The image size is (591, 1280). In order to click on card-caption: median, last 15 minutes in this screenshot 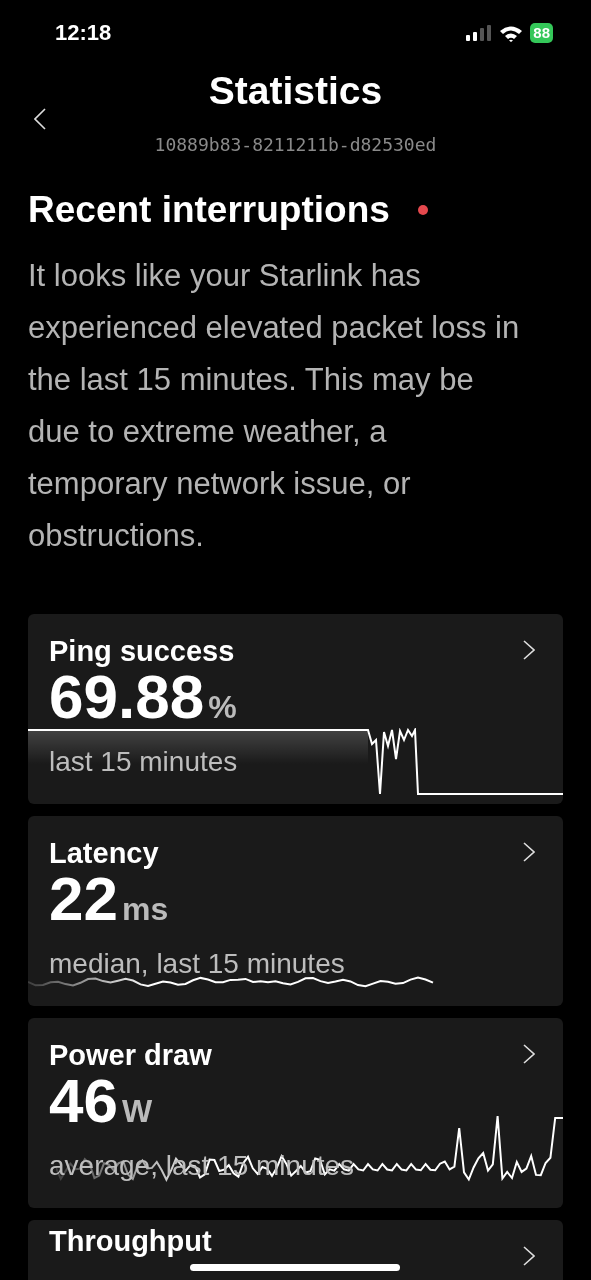, I will do `click(197, 964)`.